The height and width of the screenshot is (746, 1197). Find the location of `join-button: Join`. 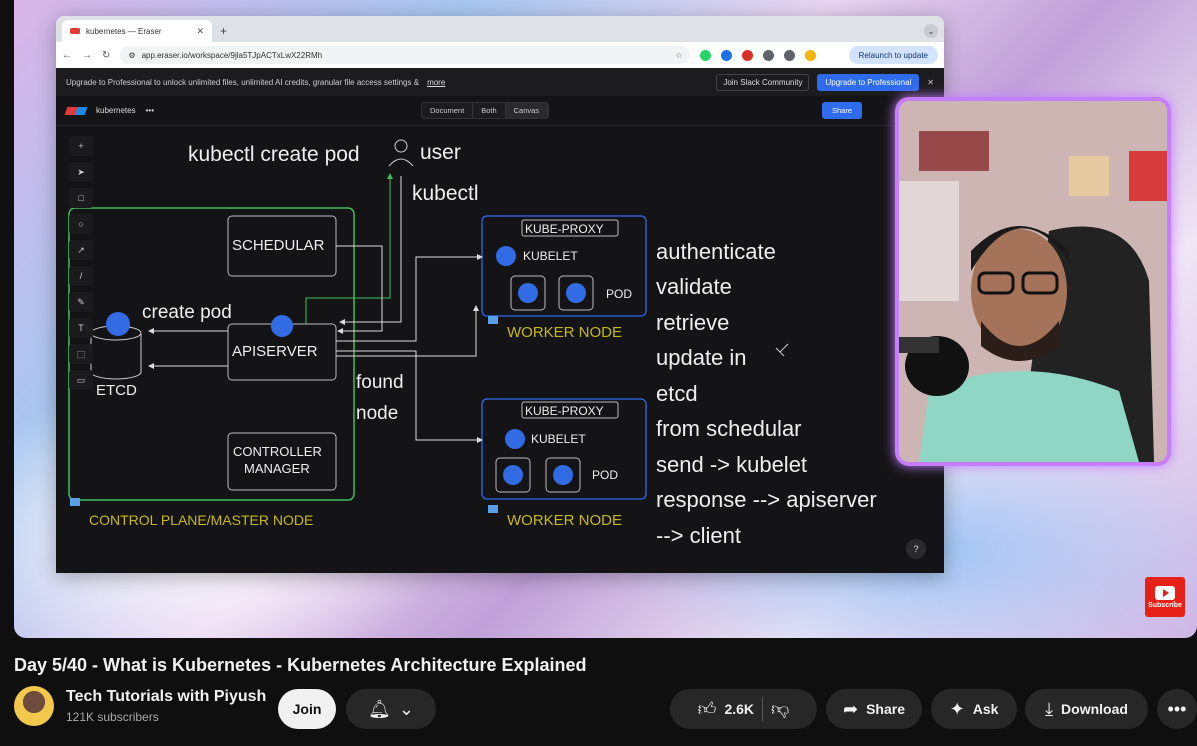

join-button: Join is located at coordinates (307, 709).